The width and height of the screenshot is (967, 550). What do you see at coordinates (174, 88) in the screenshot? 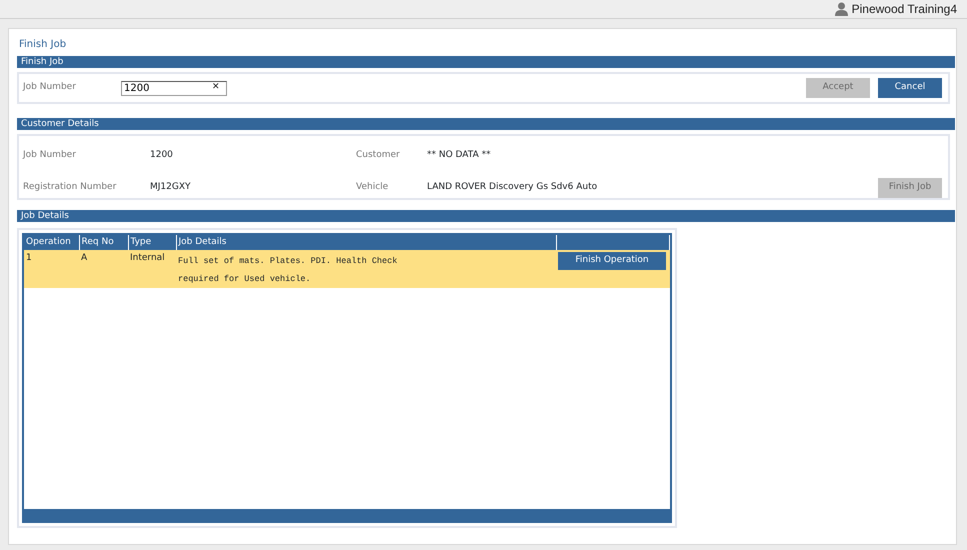
I see `job-number-field: 1200 ✕` at bounding box center [174, 88].